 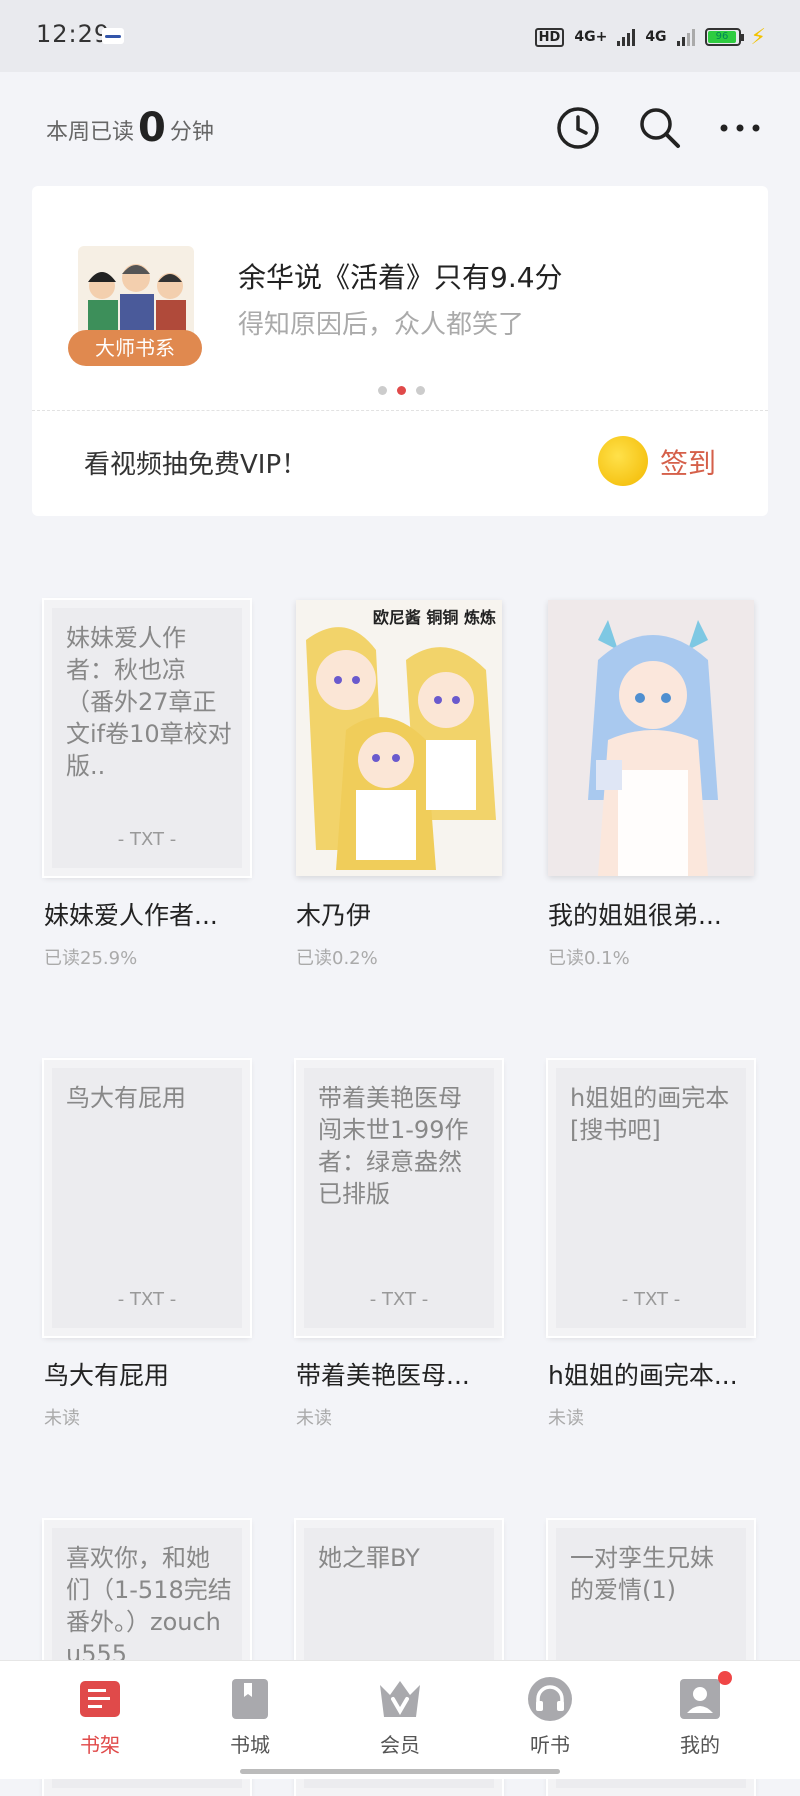 What do you see at coordinates (660, 128) in the screenshot?
I see `search-icon` at bounding box center [660, 128].